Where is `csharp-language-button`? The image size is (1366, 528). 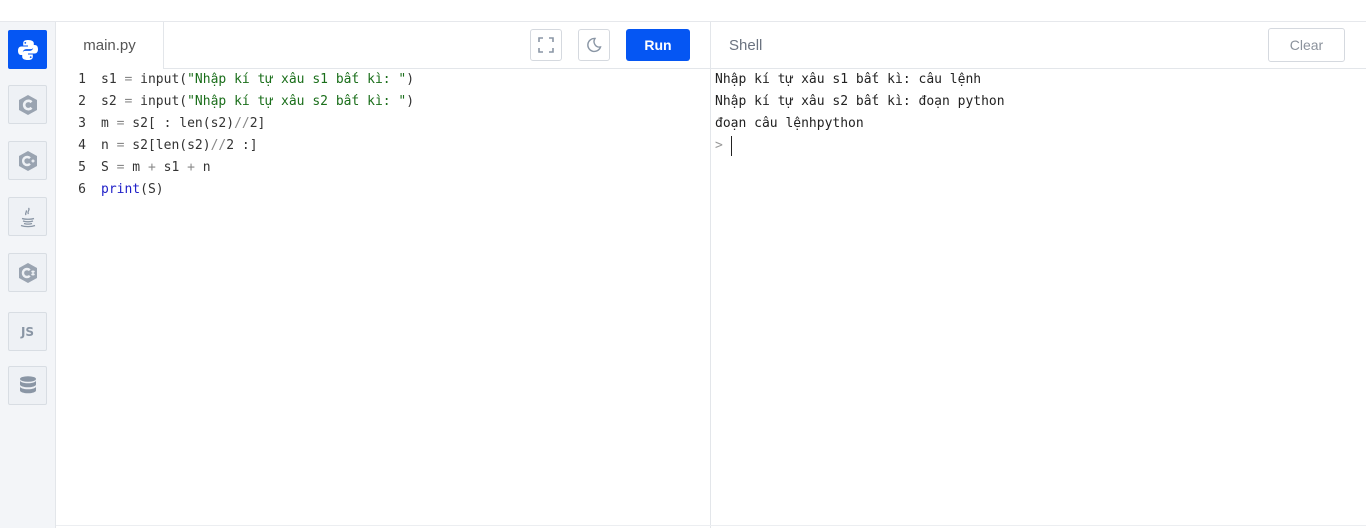
csharp-language-button is located at coordinates (27, 272).